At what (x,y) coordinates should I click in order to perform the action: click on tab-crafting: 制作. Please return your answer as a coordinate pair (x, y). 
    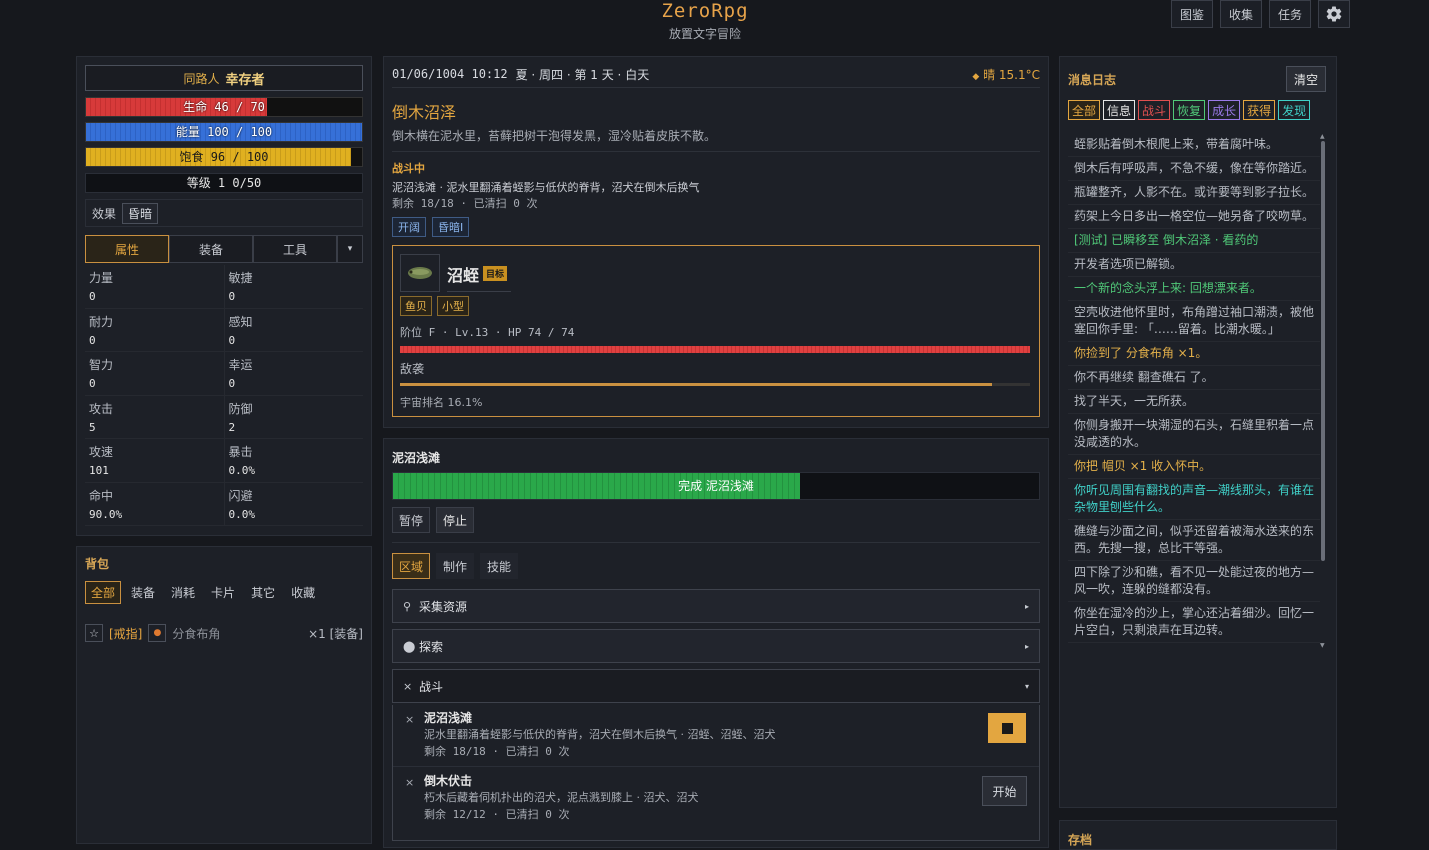
    Looking at the image, I should click on (455, 566).